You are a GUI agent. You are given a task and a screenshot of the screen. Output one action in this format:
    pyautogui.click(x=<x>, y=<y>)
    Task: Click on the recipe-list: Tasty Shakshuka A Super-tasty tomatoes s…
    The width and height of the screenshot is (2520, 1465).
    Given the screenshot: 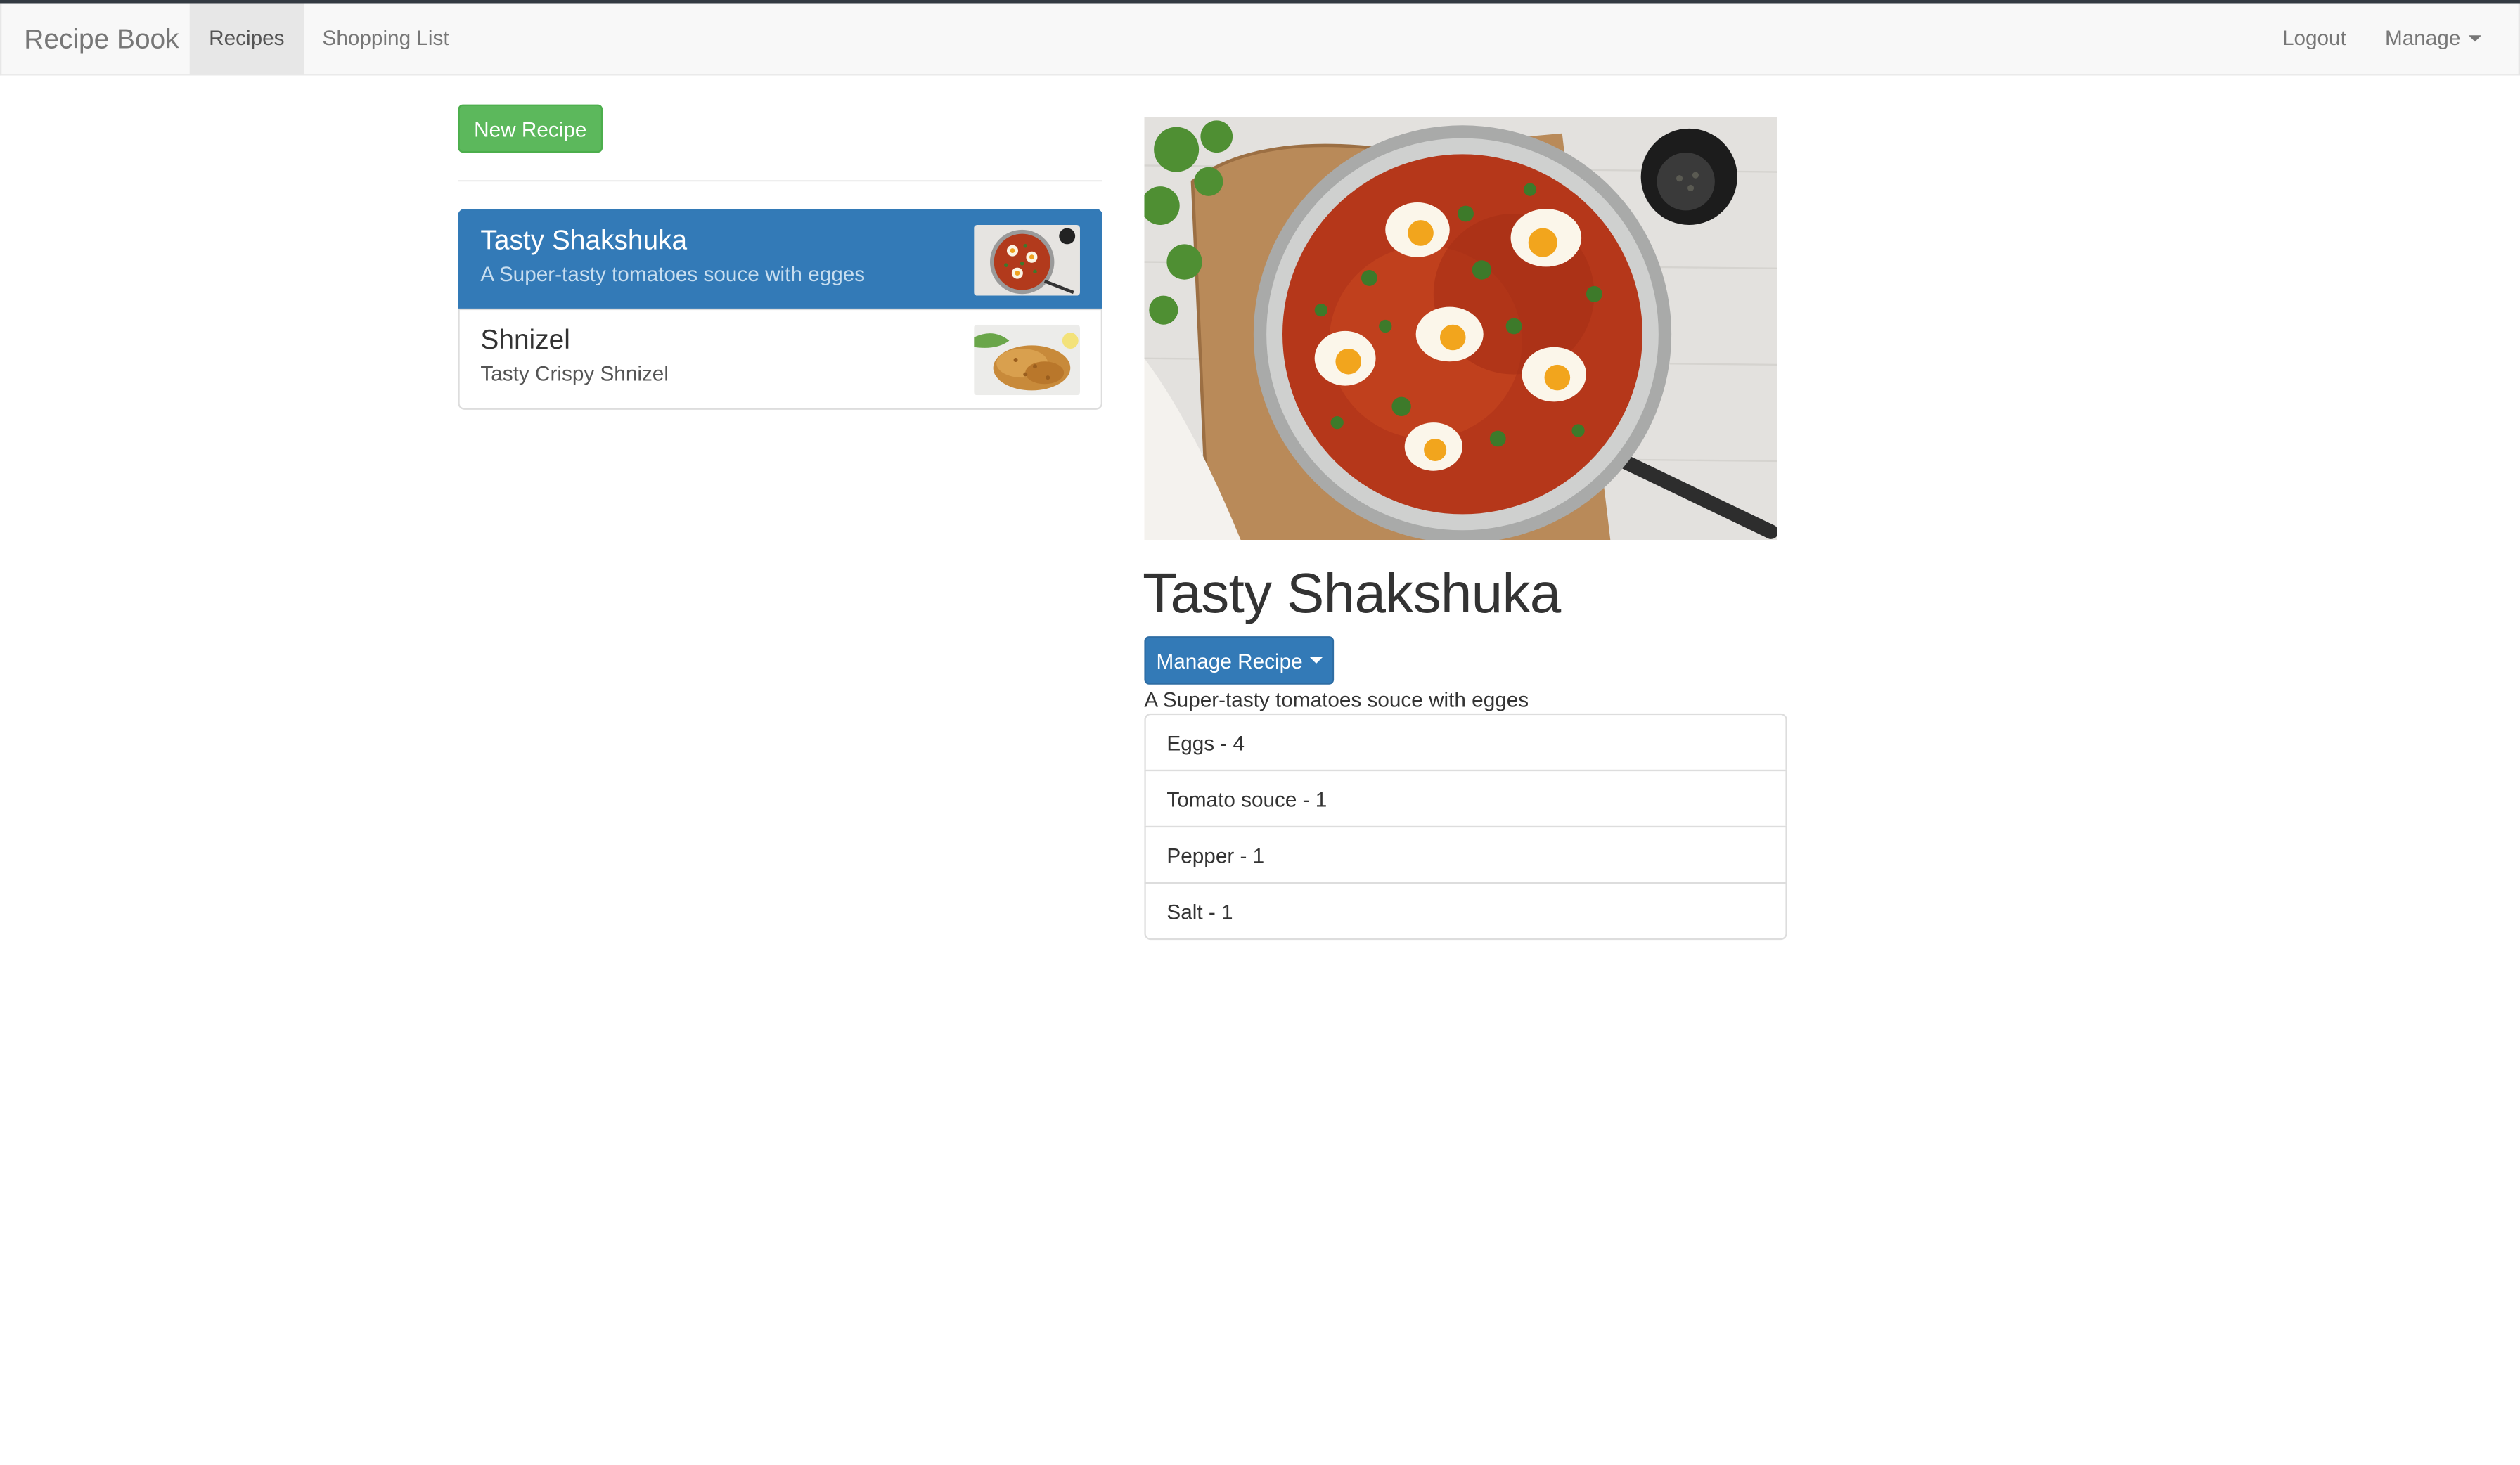 What is the action you would take?
    pyautogui.click(x=780, y=309)
    